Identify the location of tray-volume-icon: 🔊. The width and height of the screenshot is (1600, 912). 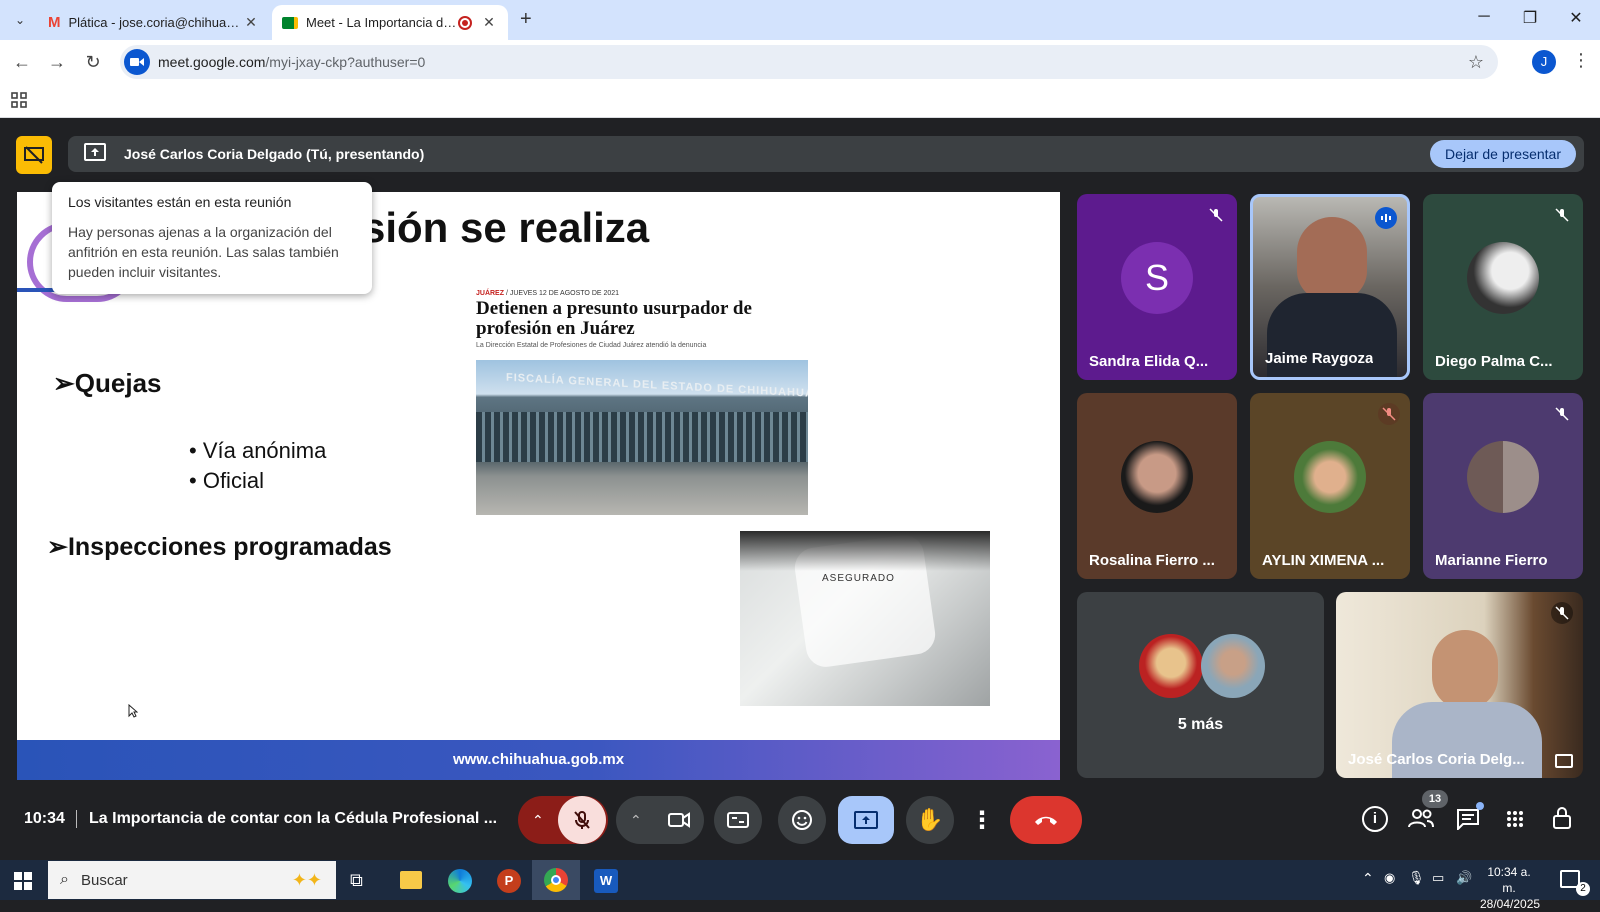
(1464, 878).